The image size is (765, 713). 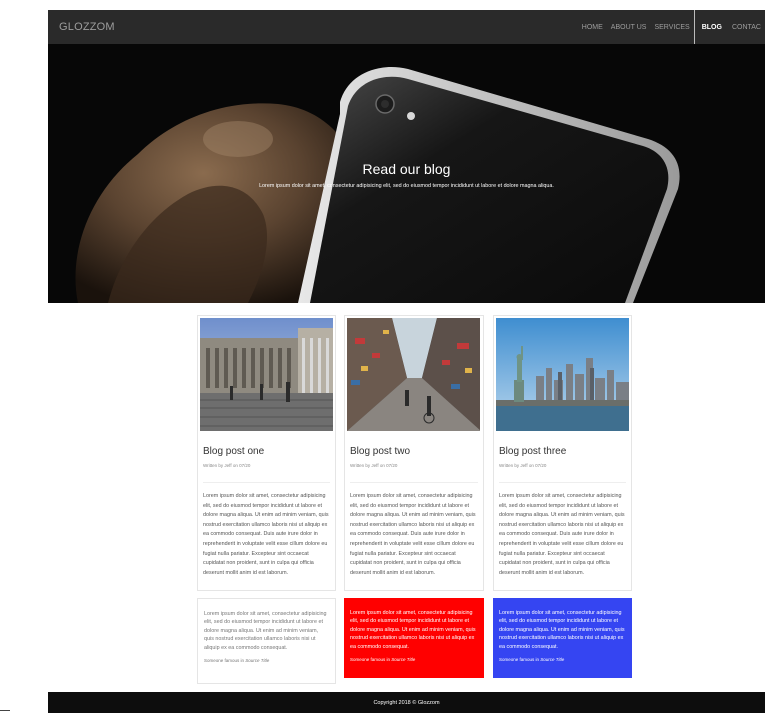 I want to click on brand-logo: GLOZZOM, so click(x=87, y=27).